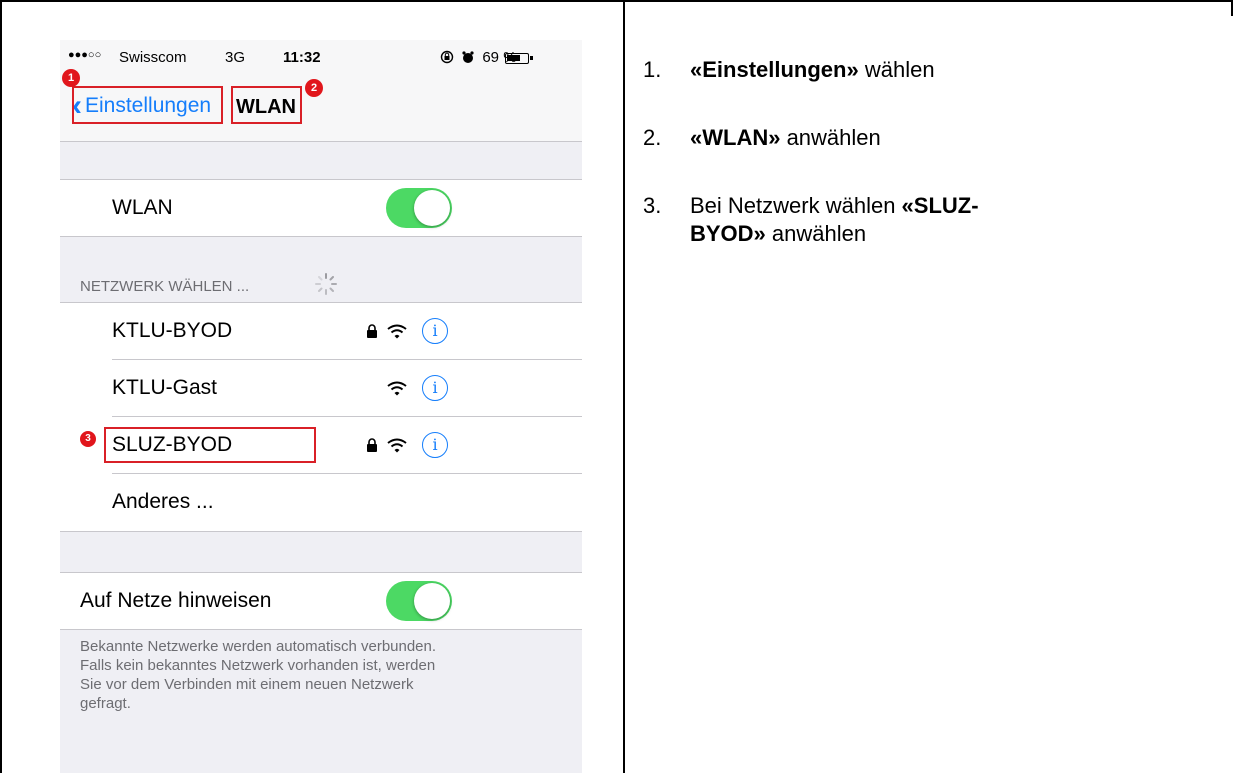  What do you see at coordinates (652, 137) in the screenshot?
I see `step-number: 2.` at bounding box center [652, 137].